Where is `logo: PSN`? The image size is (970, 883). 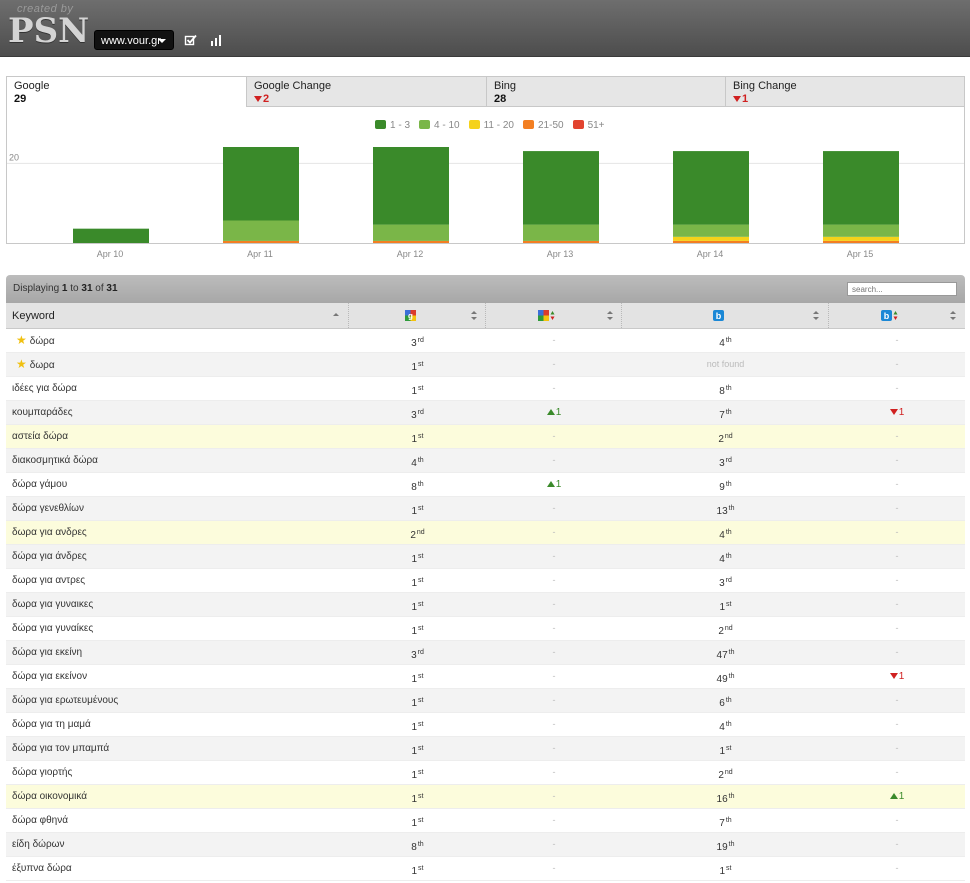 logo: PSN is located at coordinates (48, 31).